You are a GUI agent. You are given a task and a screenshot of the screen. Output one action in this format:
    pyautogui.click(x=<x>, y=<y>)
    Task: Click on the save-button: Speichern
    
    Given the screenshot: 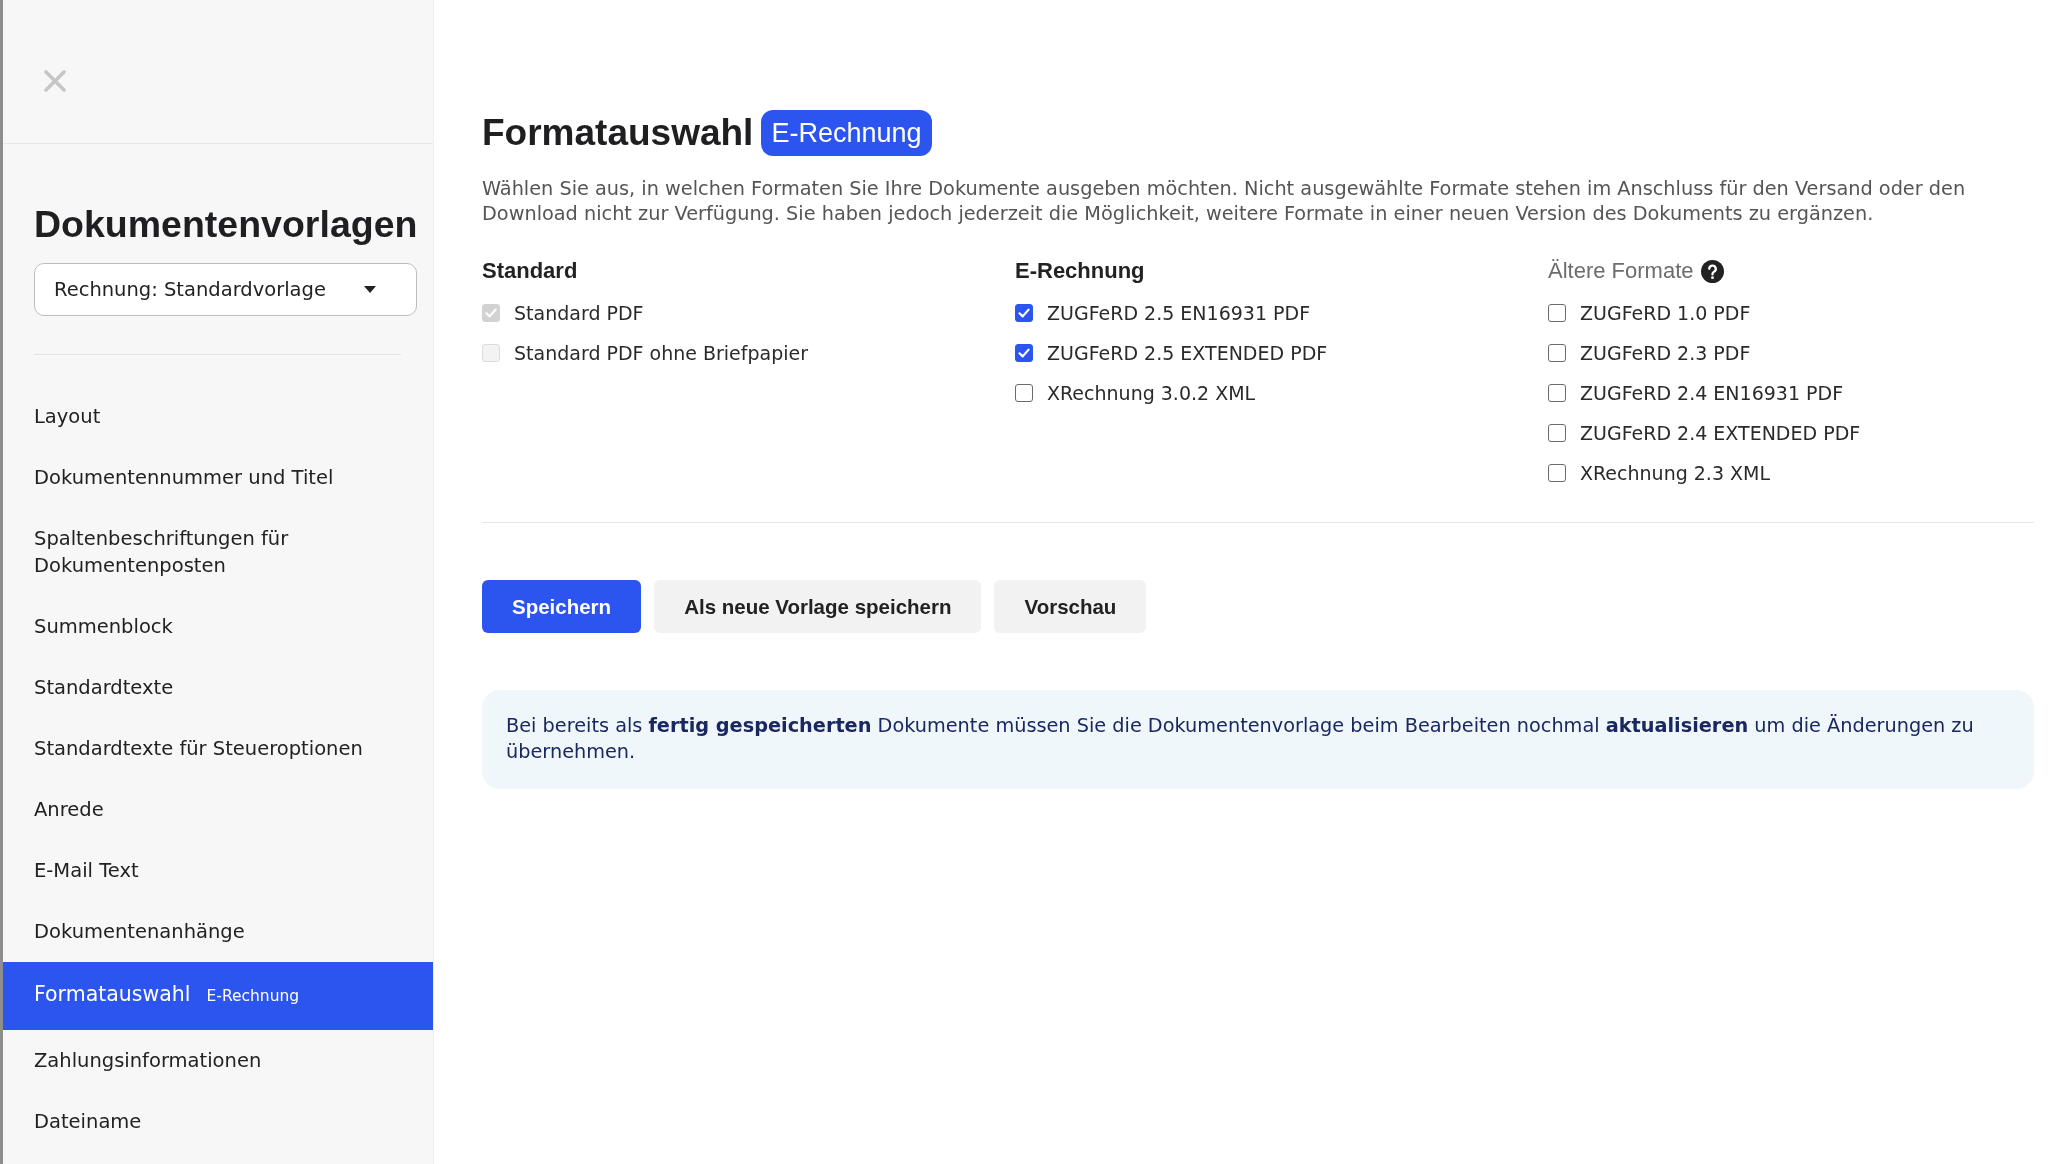 What is the action you would take?
    pyautogui.click(x=562, y=606)
    